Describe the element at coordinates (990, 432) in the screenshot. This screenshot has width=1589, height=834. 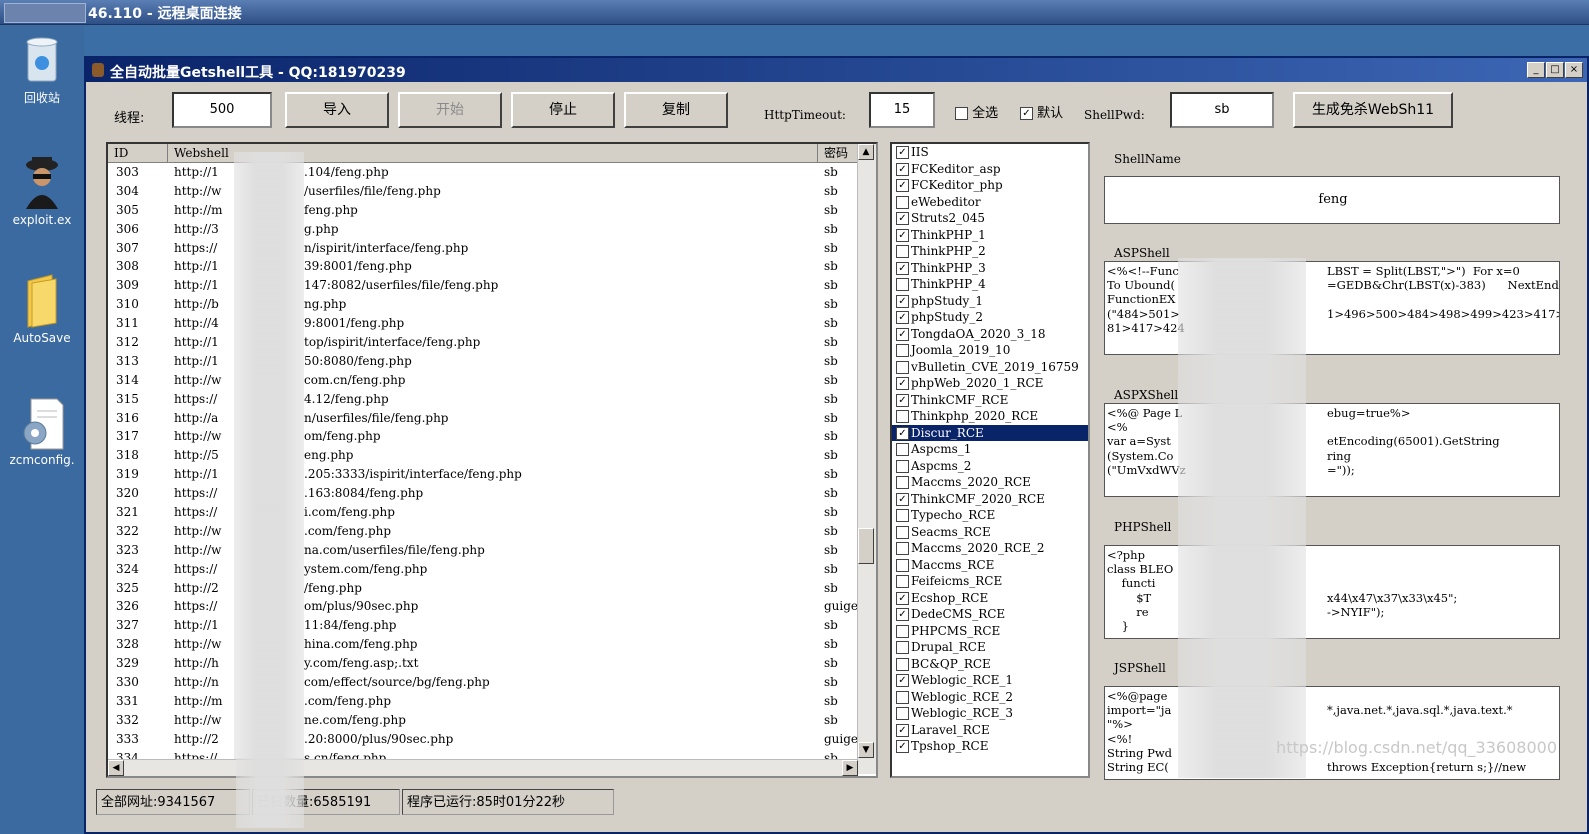
I see `exploit-item: ✓ Discur_RCE` at that location.